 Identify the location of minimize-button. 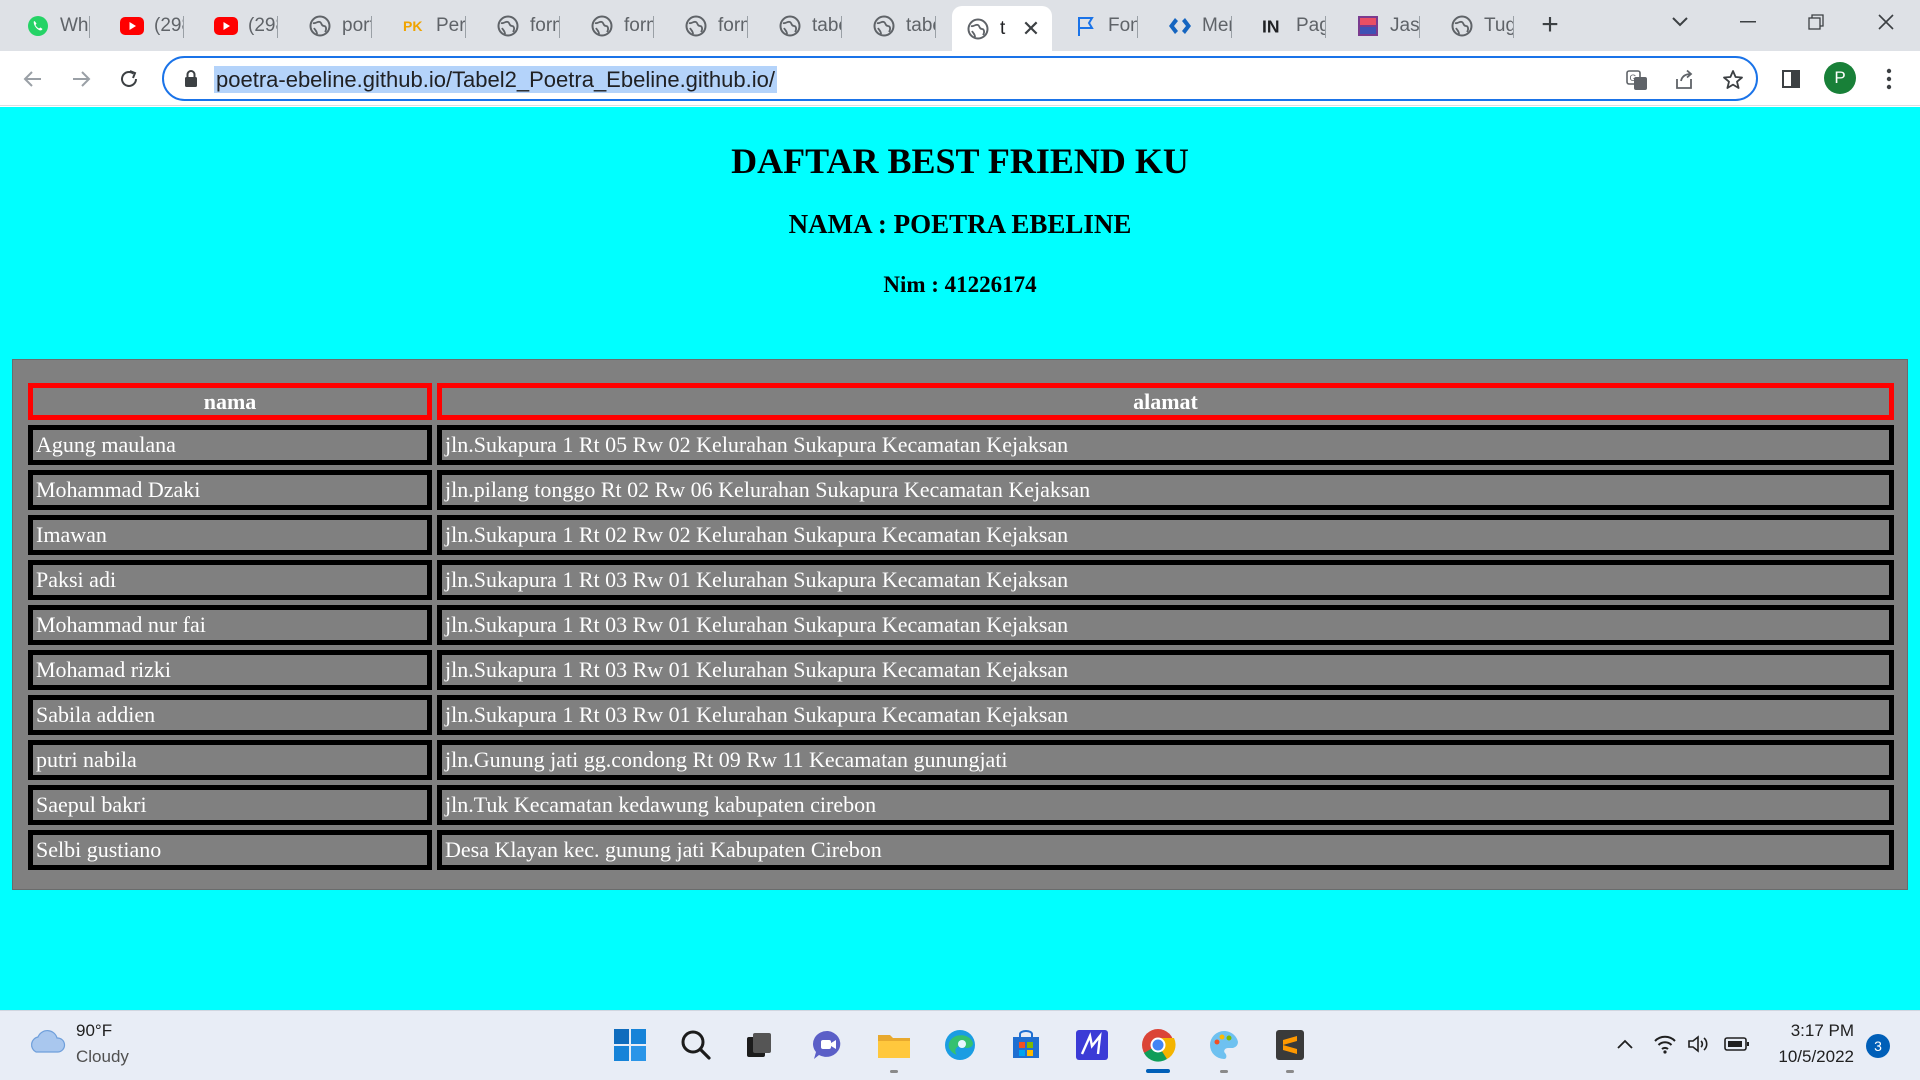
(1748, 22).